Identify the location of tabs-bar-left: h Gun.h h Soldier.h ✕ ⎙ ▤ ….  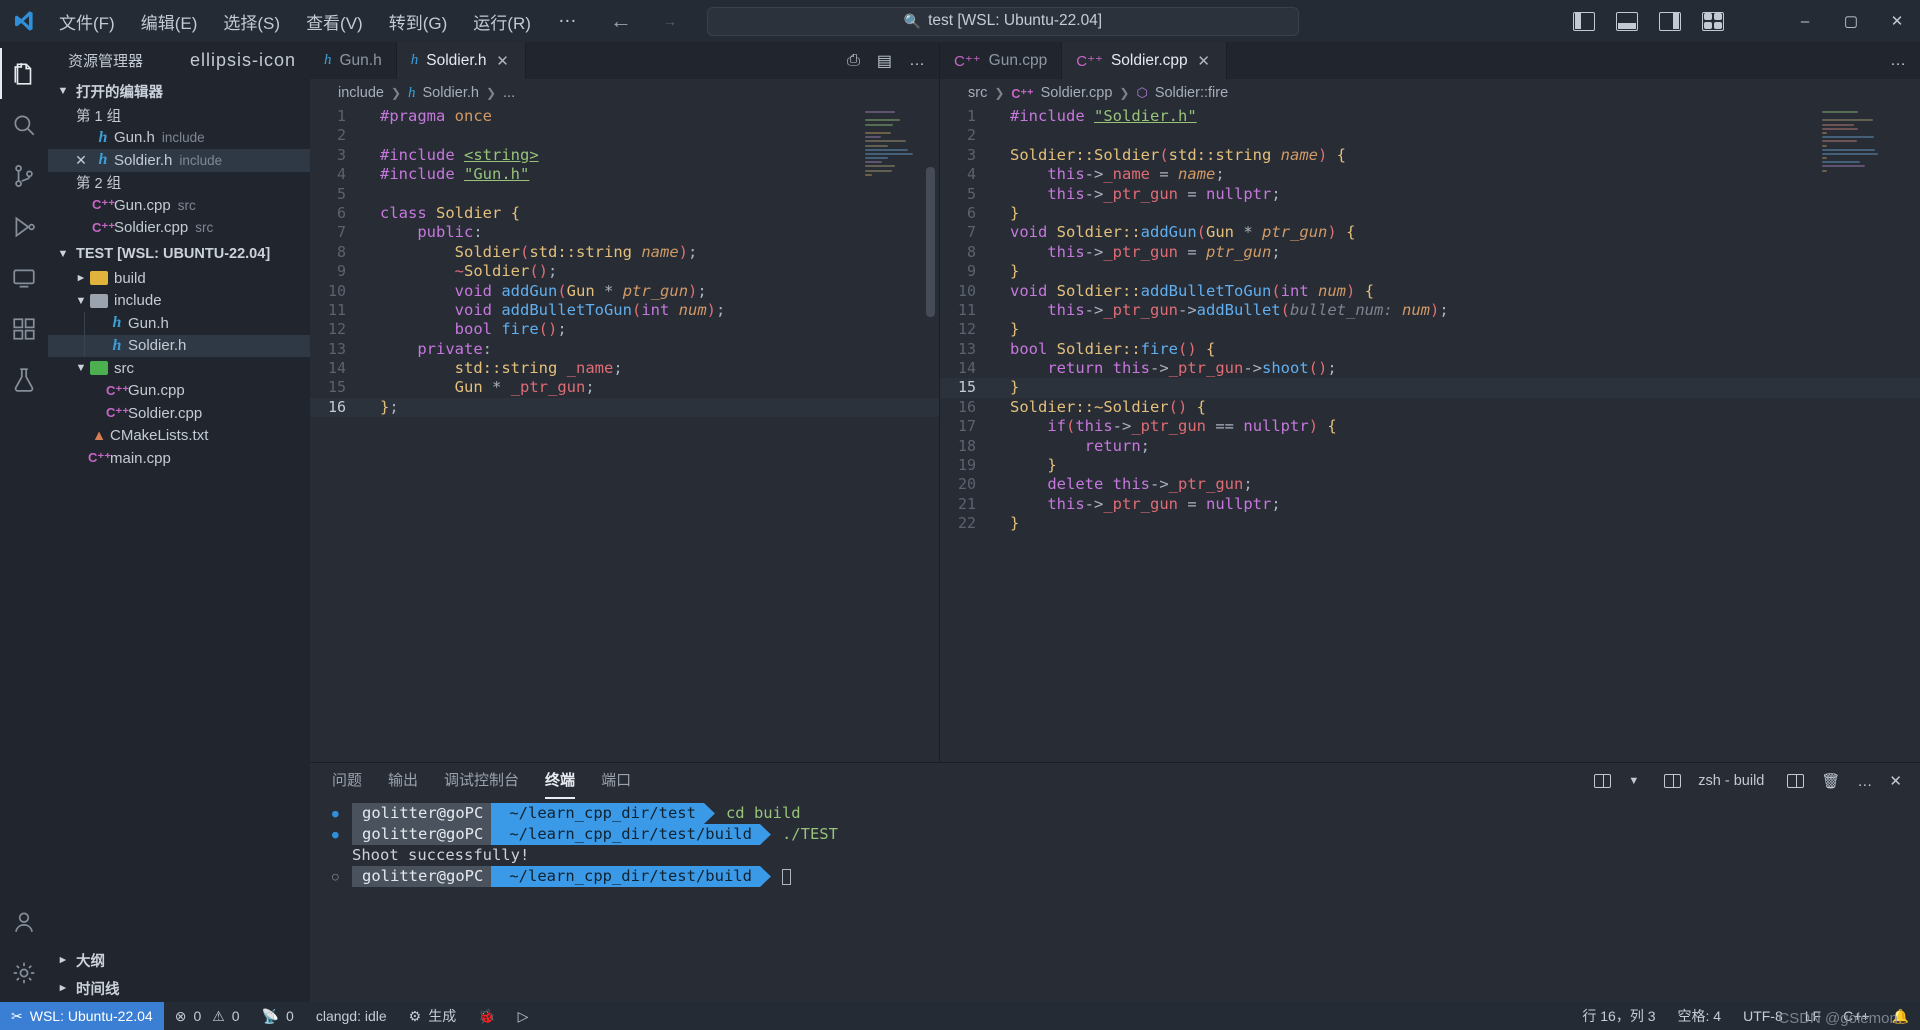
(624, 60).